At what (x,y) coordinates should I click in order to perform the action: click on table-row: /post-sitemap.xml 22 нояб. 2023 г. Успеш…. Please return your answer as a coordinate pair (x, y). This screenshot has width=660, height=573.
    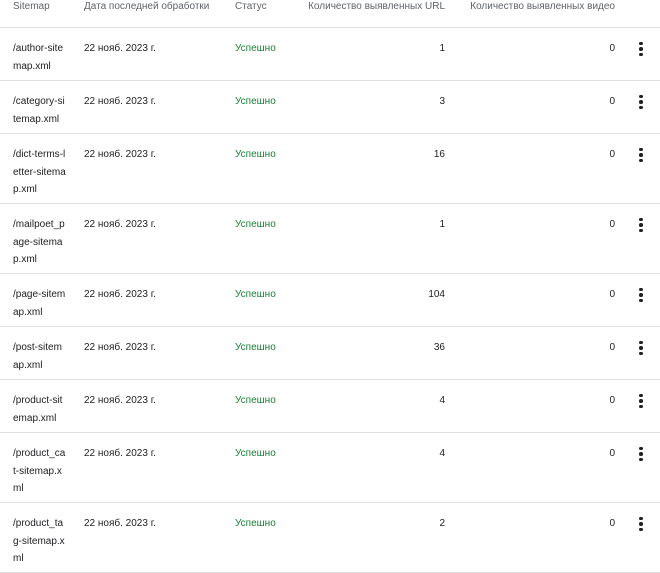
    Looking at the image, I should click on (330, 353).